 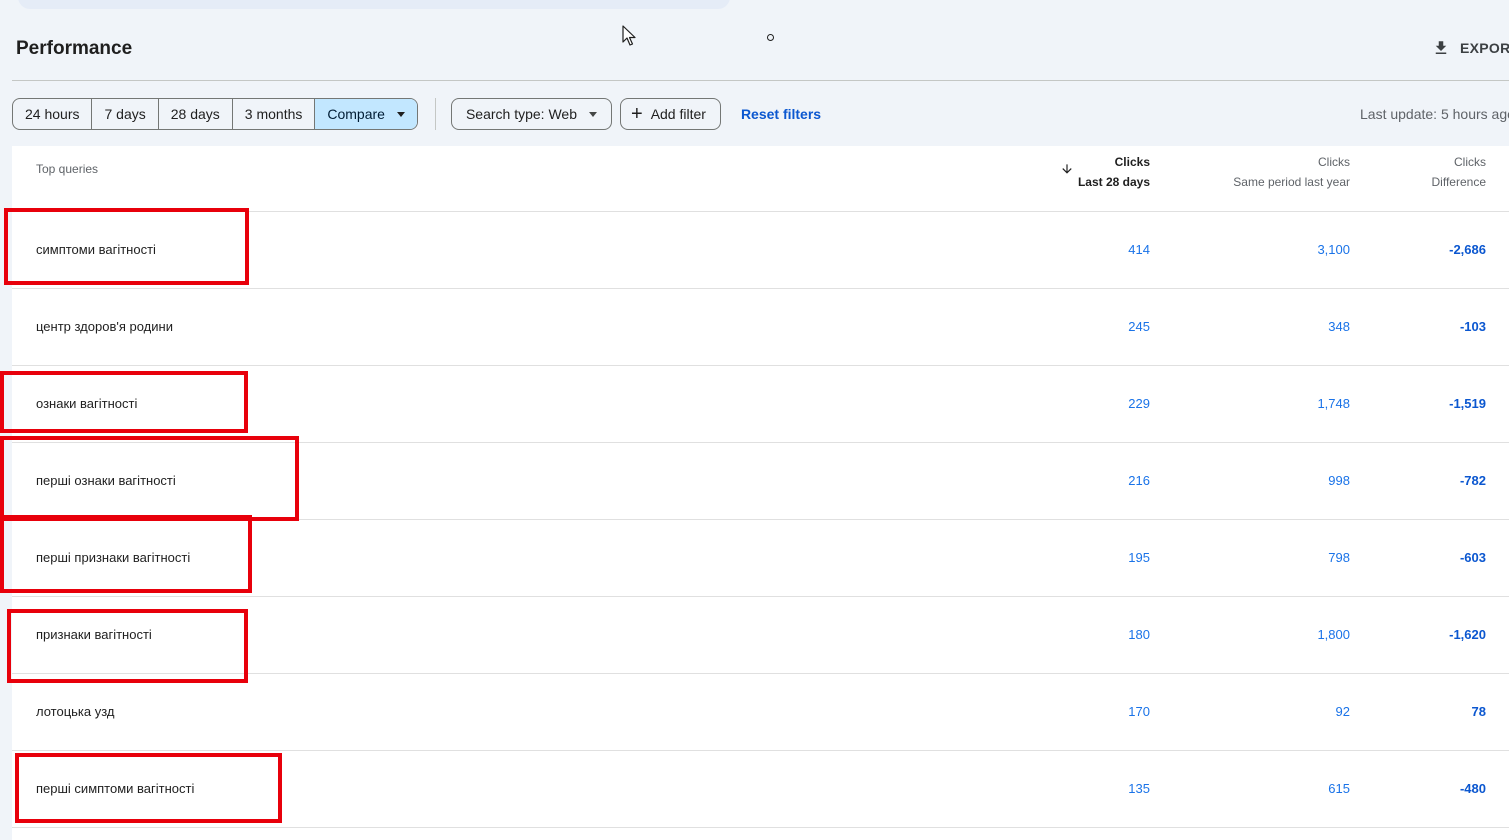 What do you see at coordinates (781, 114) in the screenshot?
I see `reset-filters-link: Reset filters` at bounding box center [781, 114].